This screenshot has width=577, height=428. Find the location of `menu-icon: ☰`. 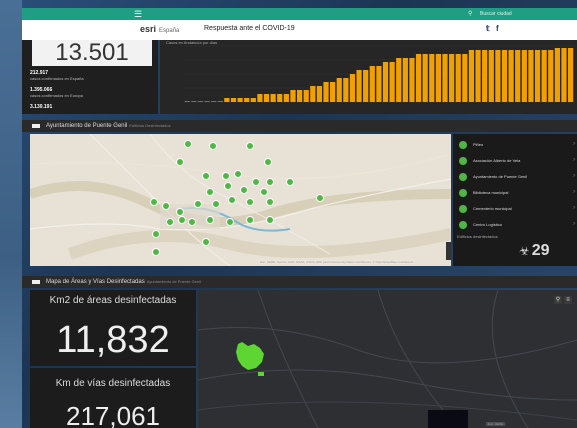

menu-icon: ☰ is located at coordinates (138, 14).